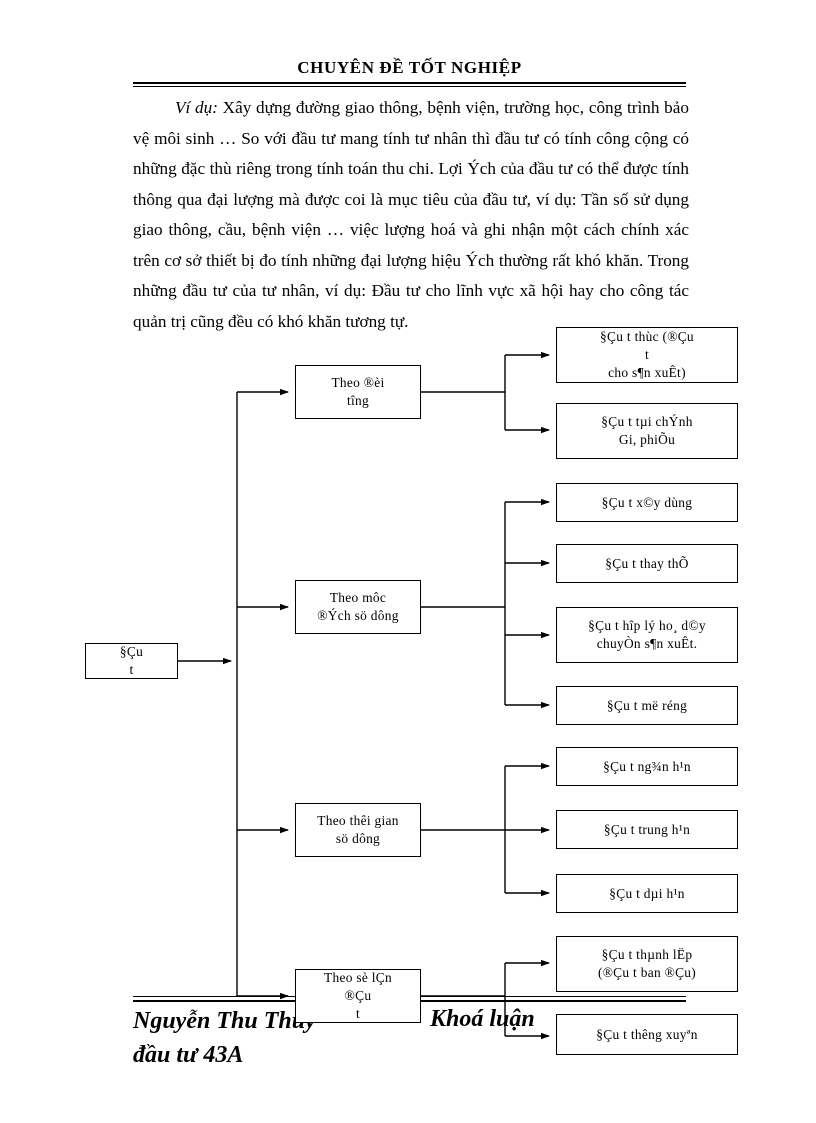 The height and width of the screenshot is (1123, 816). What do you see at coordinates (409, 84) in the screenshot?
I see `header-rule` at bounding box center [409, 84].